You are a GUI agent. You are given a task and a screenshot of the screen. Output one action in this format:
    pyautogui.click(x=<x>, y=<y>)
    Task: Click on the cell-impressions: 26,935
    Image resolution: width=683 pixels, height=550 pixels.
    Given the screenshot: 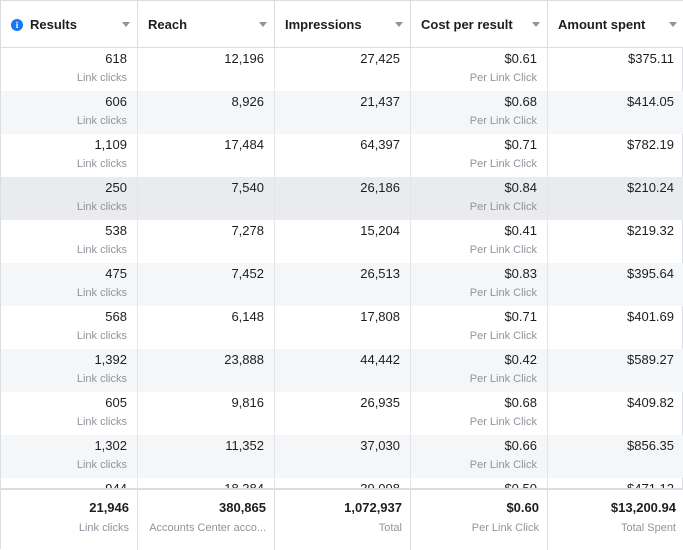 What is the action you would take?
    pyautogui.click(x=343, y=413)
    